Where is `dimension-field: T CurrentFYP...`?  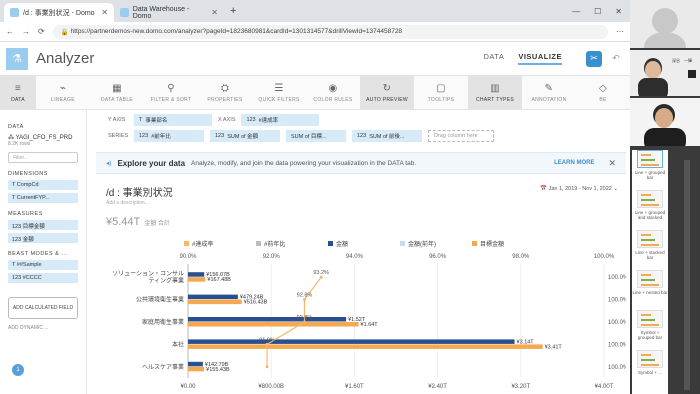
dimension-field: T CurrentFYP... is located at coordinates (43, 198).